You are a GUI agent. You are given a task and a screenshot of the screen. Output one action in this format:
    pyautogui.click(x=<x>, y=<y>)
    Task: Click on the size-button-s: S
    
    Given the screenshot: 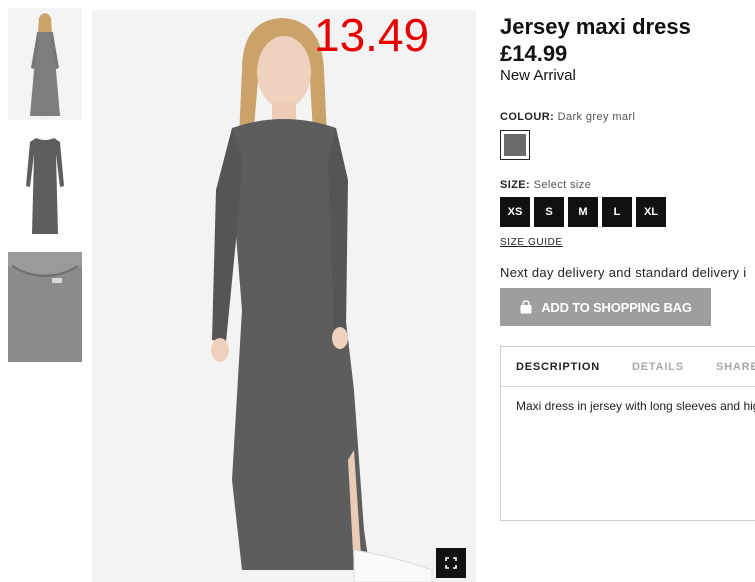 What is the action you would take?
    pyautogui.click(x=549, y=212)
    